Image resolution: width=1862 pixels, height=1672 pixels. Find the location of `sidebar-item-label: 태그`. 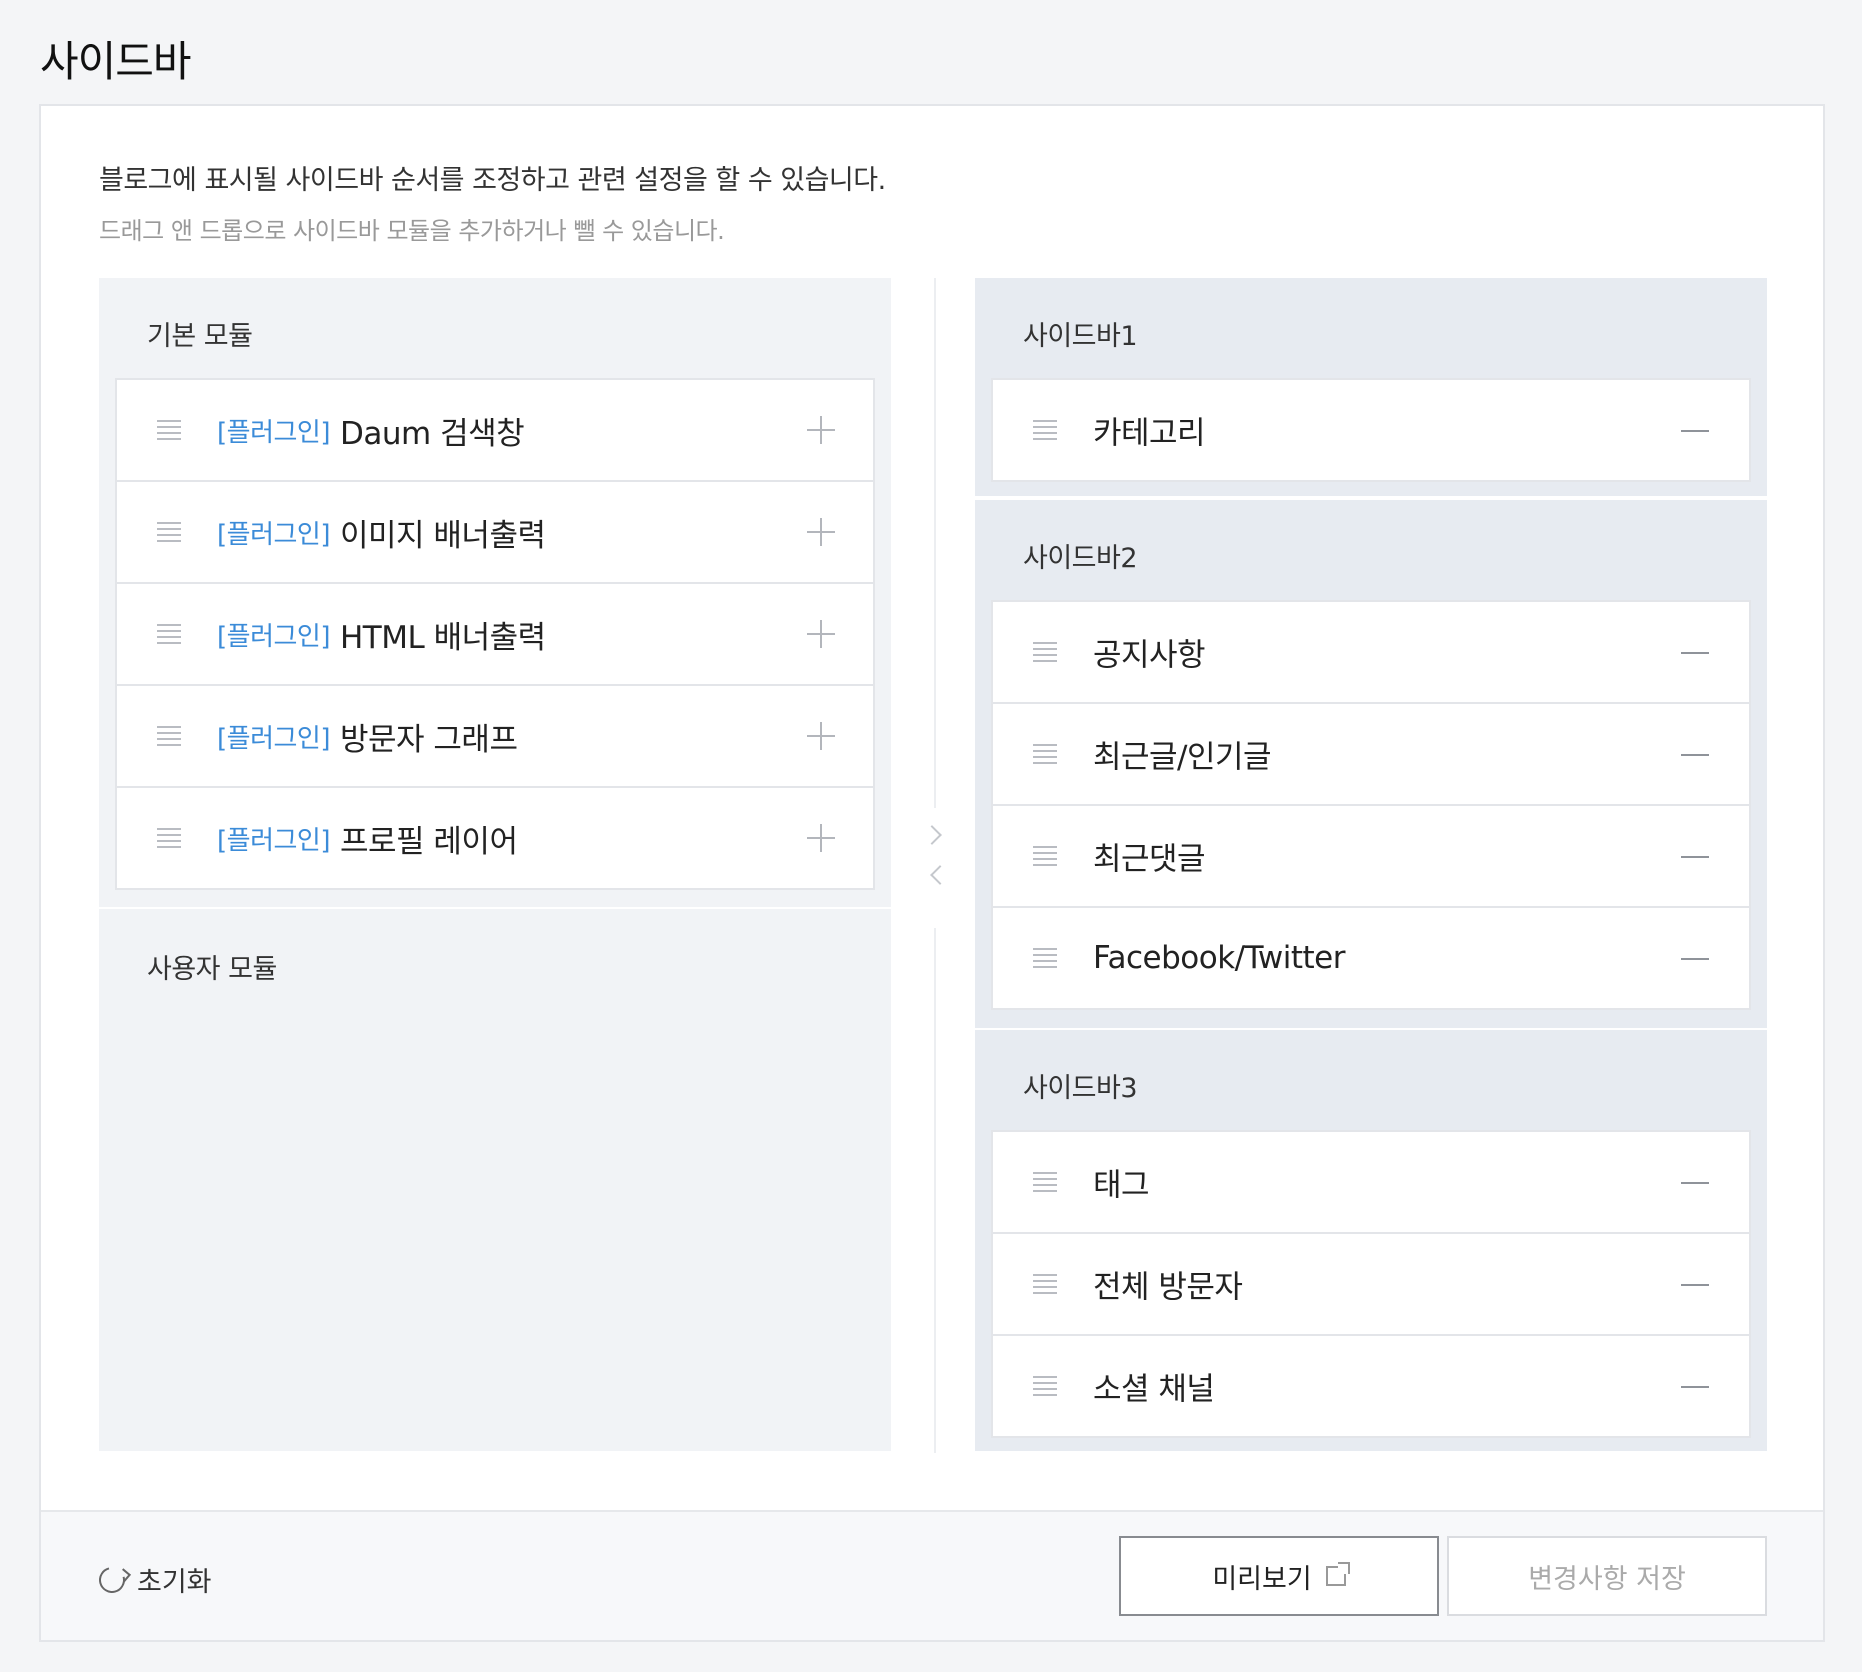

sidebar-item-label: 태그 is located at coordinates (1121, 1185).